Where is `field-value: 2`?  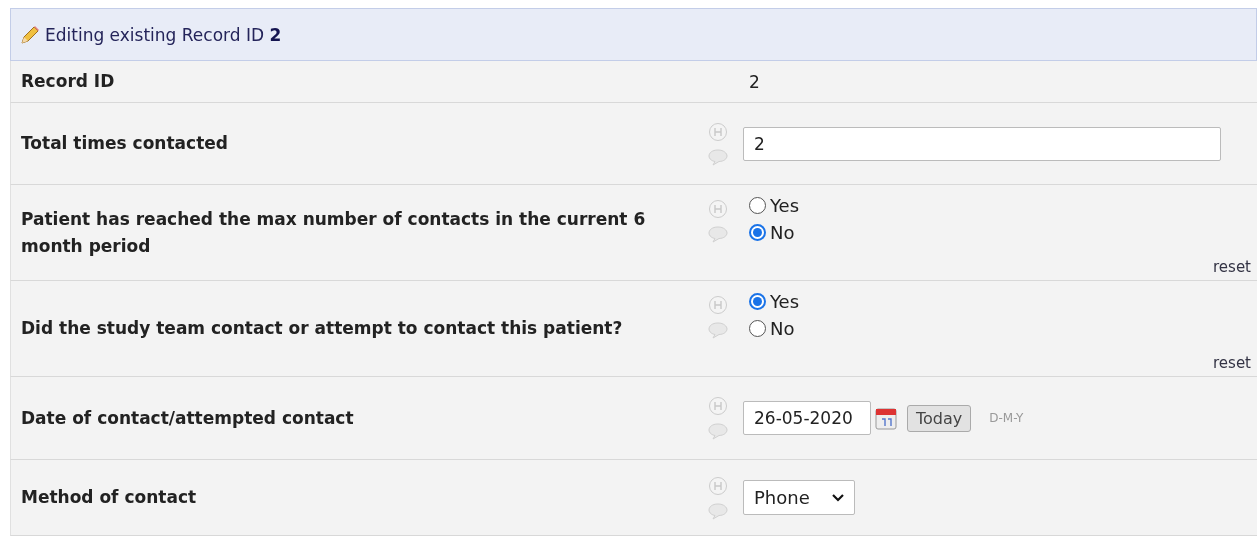
field-value: 2 is located at coordinates (754, 81).